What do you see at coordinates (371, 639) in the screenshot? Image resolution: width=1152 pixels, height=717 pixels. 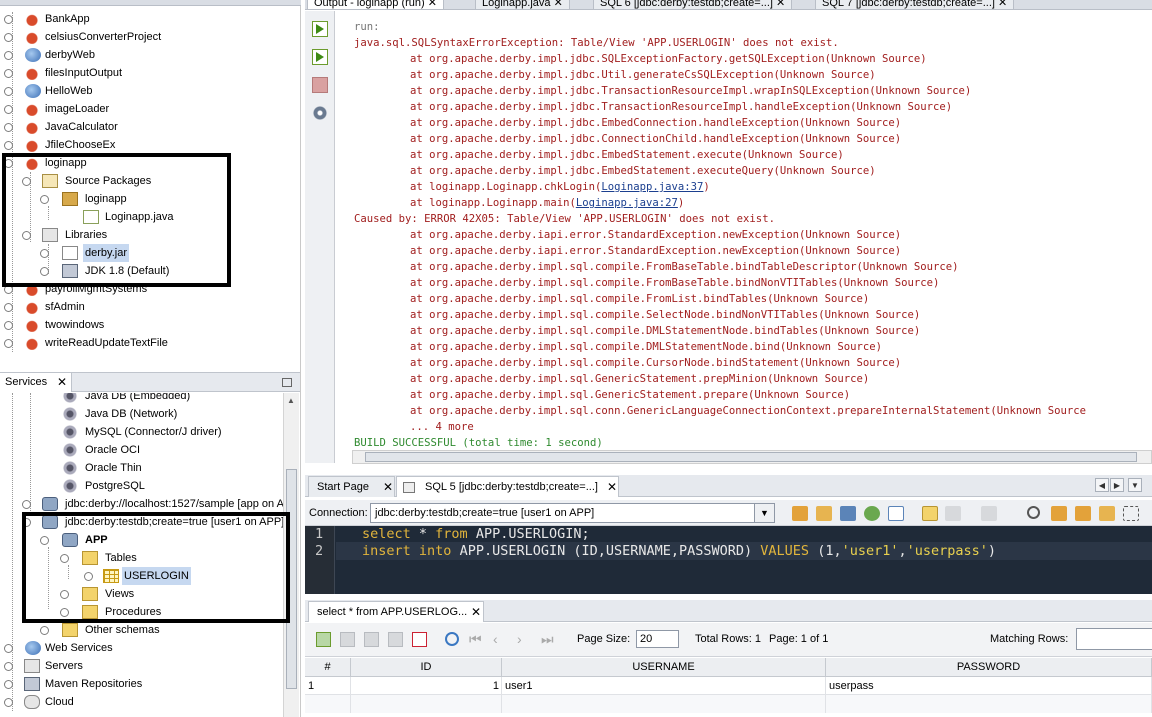 I see `commit-icon` at bounding box center [371, 639].